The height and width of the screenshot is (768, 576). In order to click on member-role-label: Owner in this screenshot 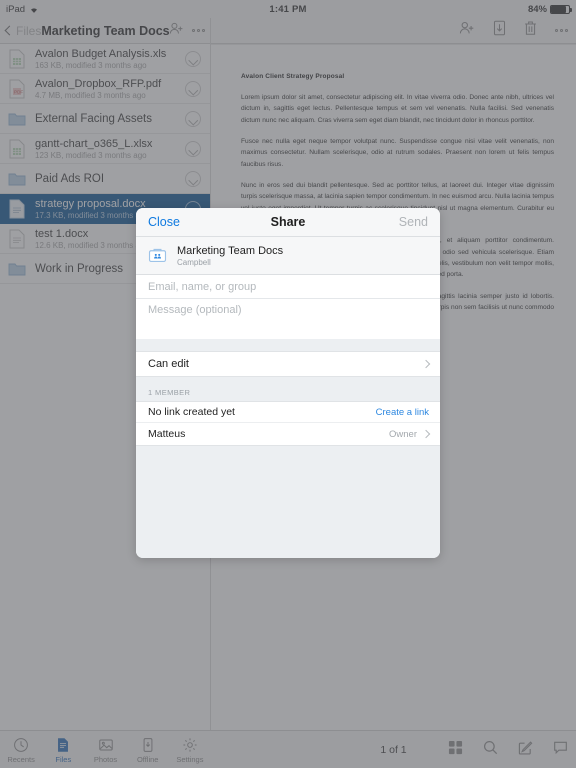, I will do `click(403, 434)`.